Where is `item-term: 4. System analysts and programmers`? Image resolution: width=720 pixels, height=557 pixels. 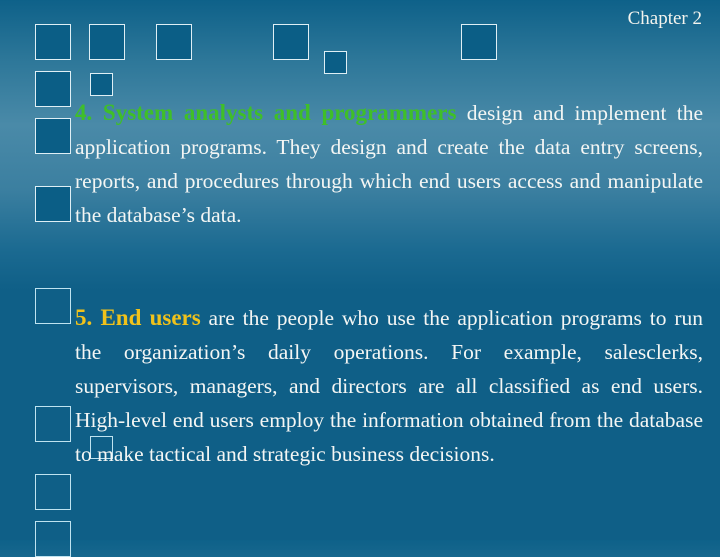 item-term: 4. System analysts and programmers is located at coordinates (266, 112).